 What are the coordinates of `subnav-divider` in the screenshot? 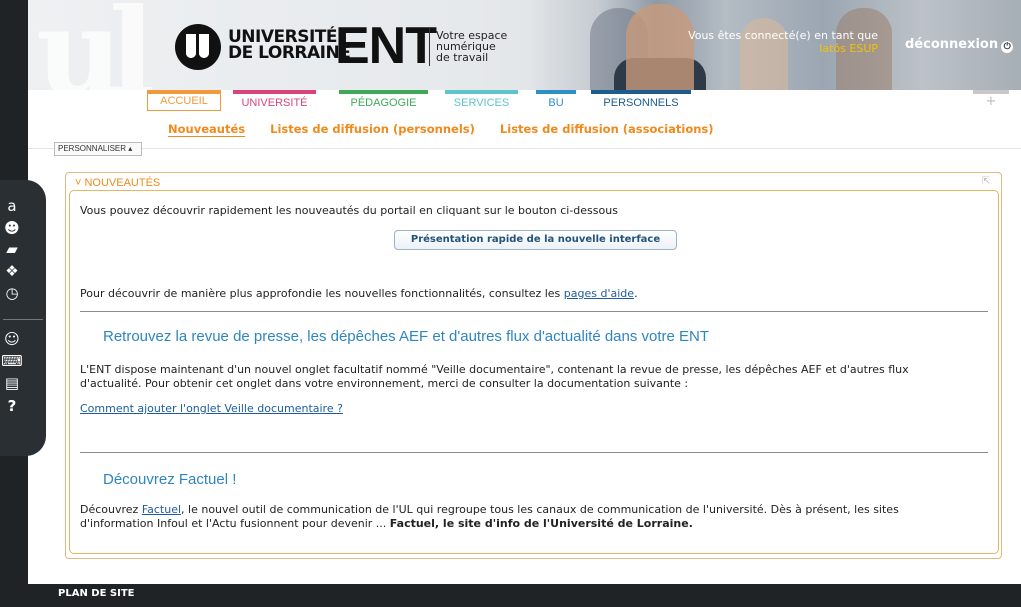 It's located at (524, 148).